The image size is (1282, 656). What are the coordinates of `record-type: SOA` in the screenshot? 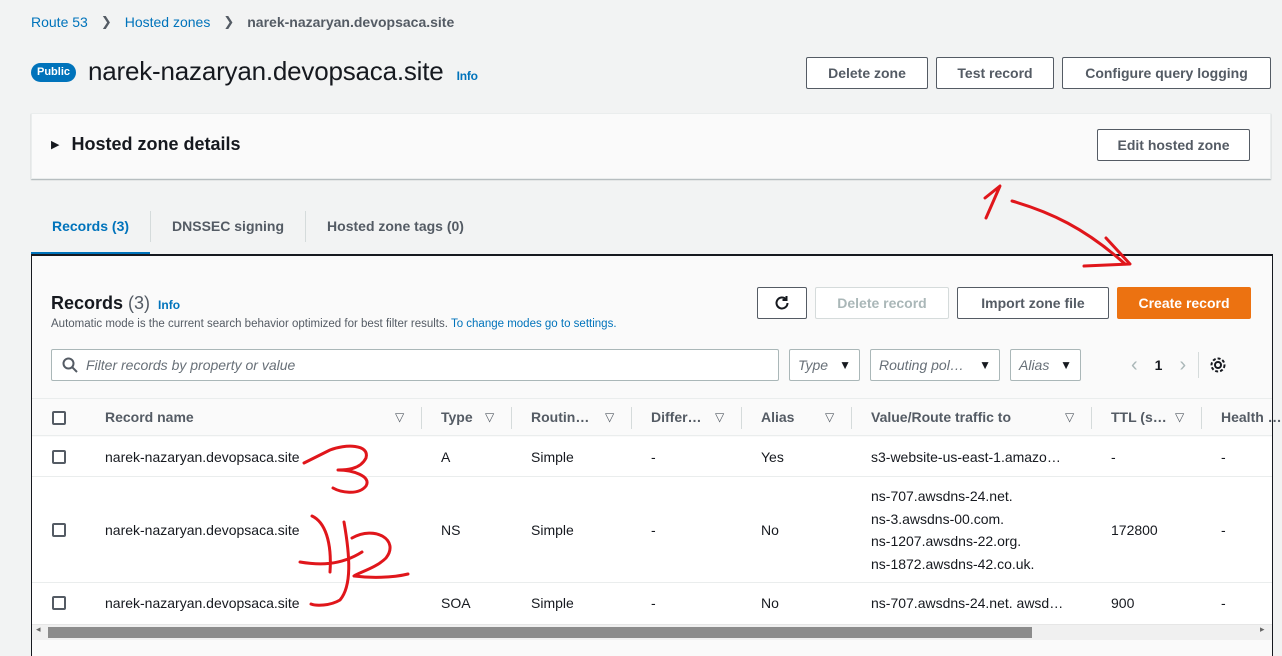 It's located at (456, 603).